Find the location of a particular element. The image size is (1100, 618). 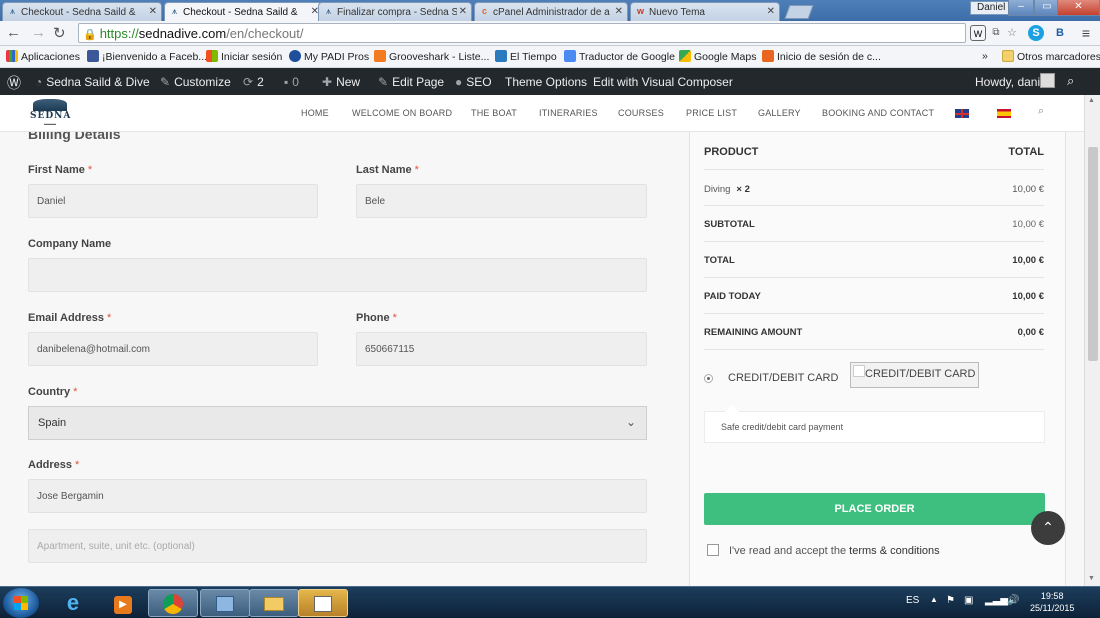

weather-icon is located at coordinates (501, 56).